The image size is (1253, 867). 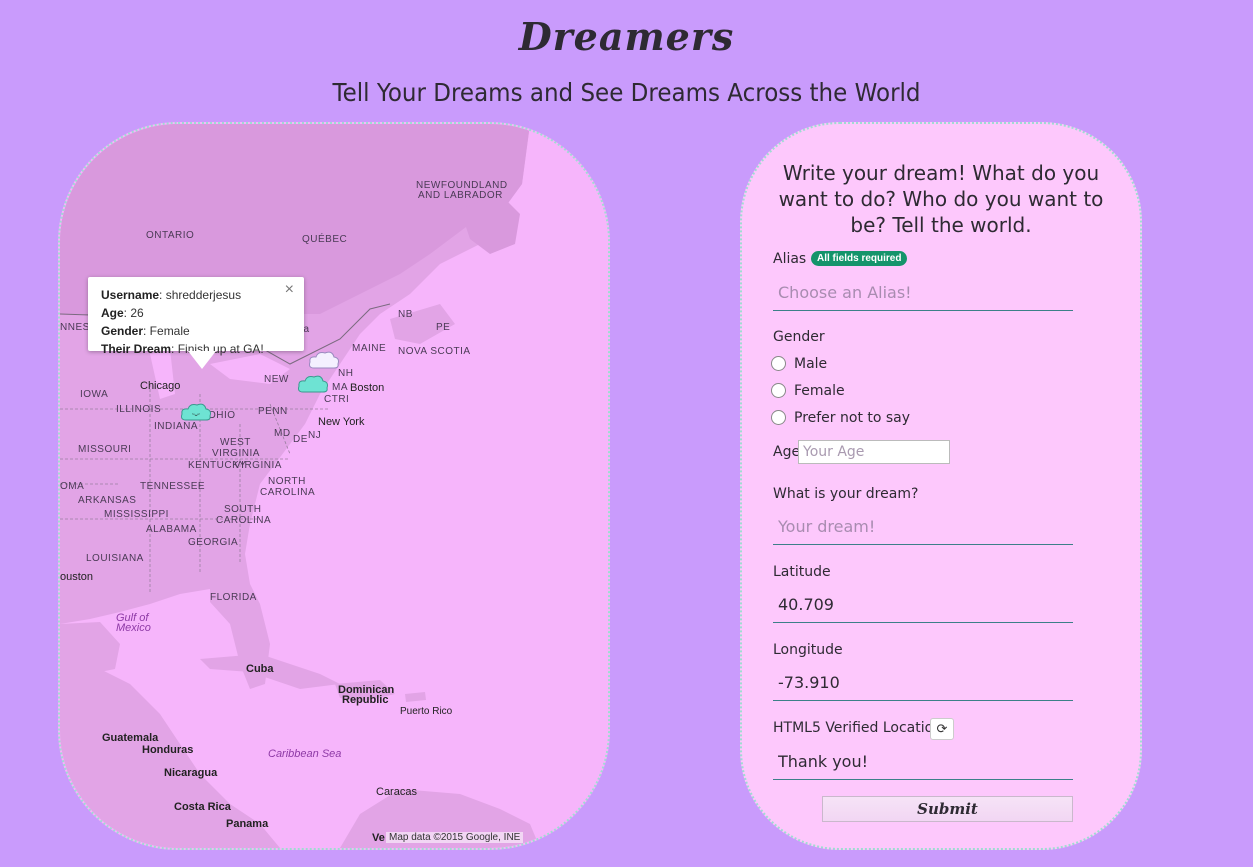 What do you see at coordinates (808, 650) in the screenshot?
I see `longitude-label: Longitude` at bounding box center [808, 650].